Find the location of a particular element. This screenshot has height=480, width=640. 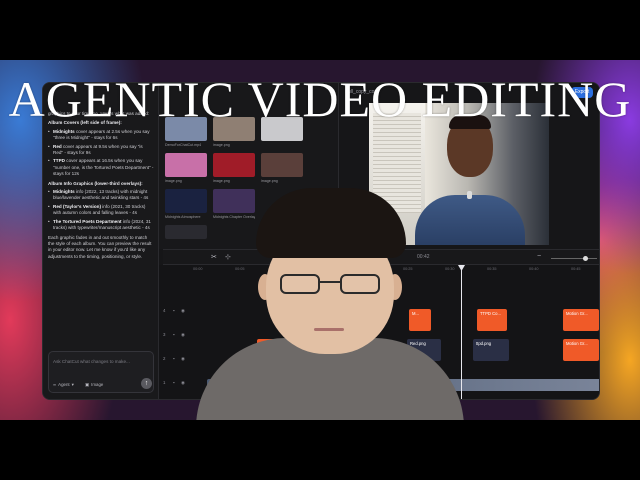

thumbnail-headline: AGENTIC VIDEO EDITING is located at coordinates (320, 99).